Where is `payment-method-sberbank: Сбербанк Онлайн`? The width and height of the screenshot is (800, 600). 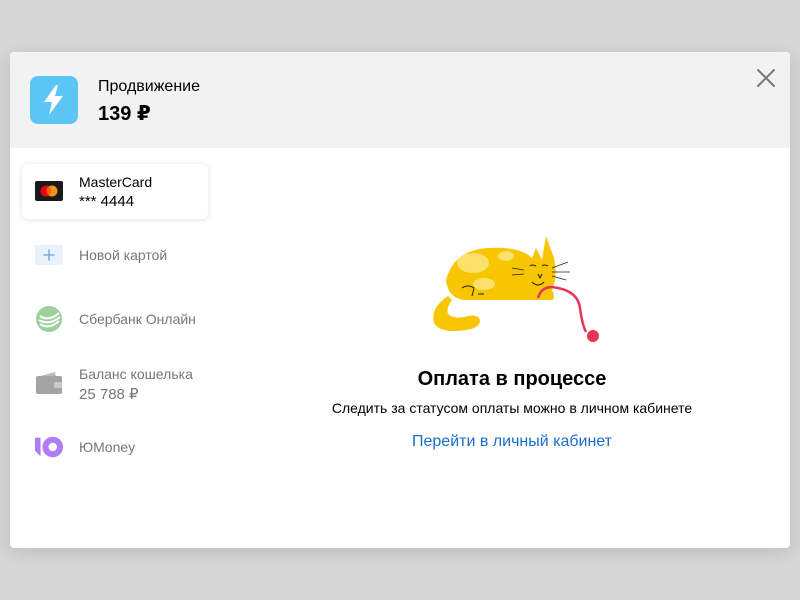 payment-method-sberbank: Сбербанк Онлайн is located at coordinates (115, 319).